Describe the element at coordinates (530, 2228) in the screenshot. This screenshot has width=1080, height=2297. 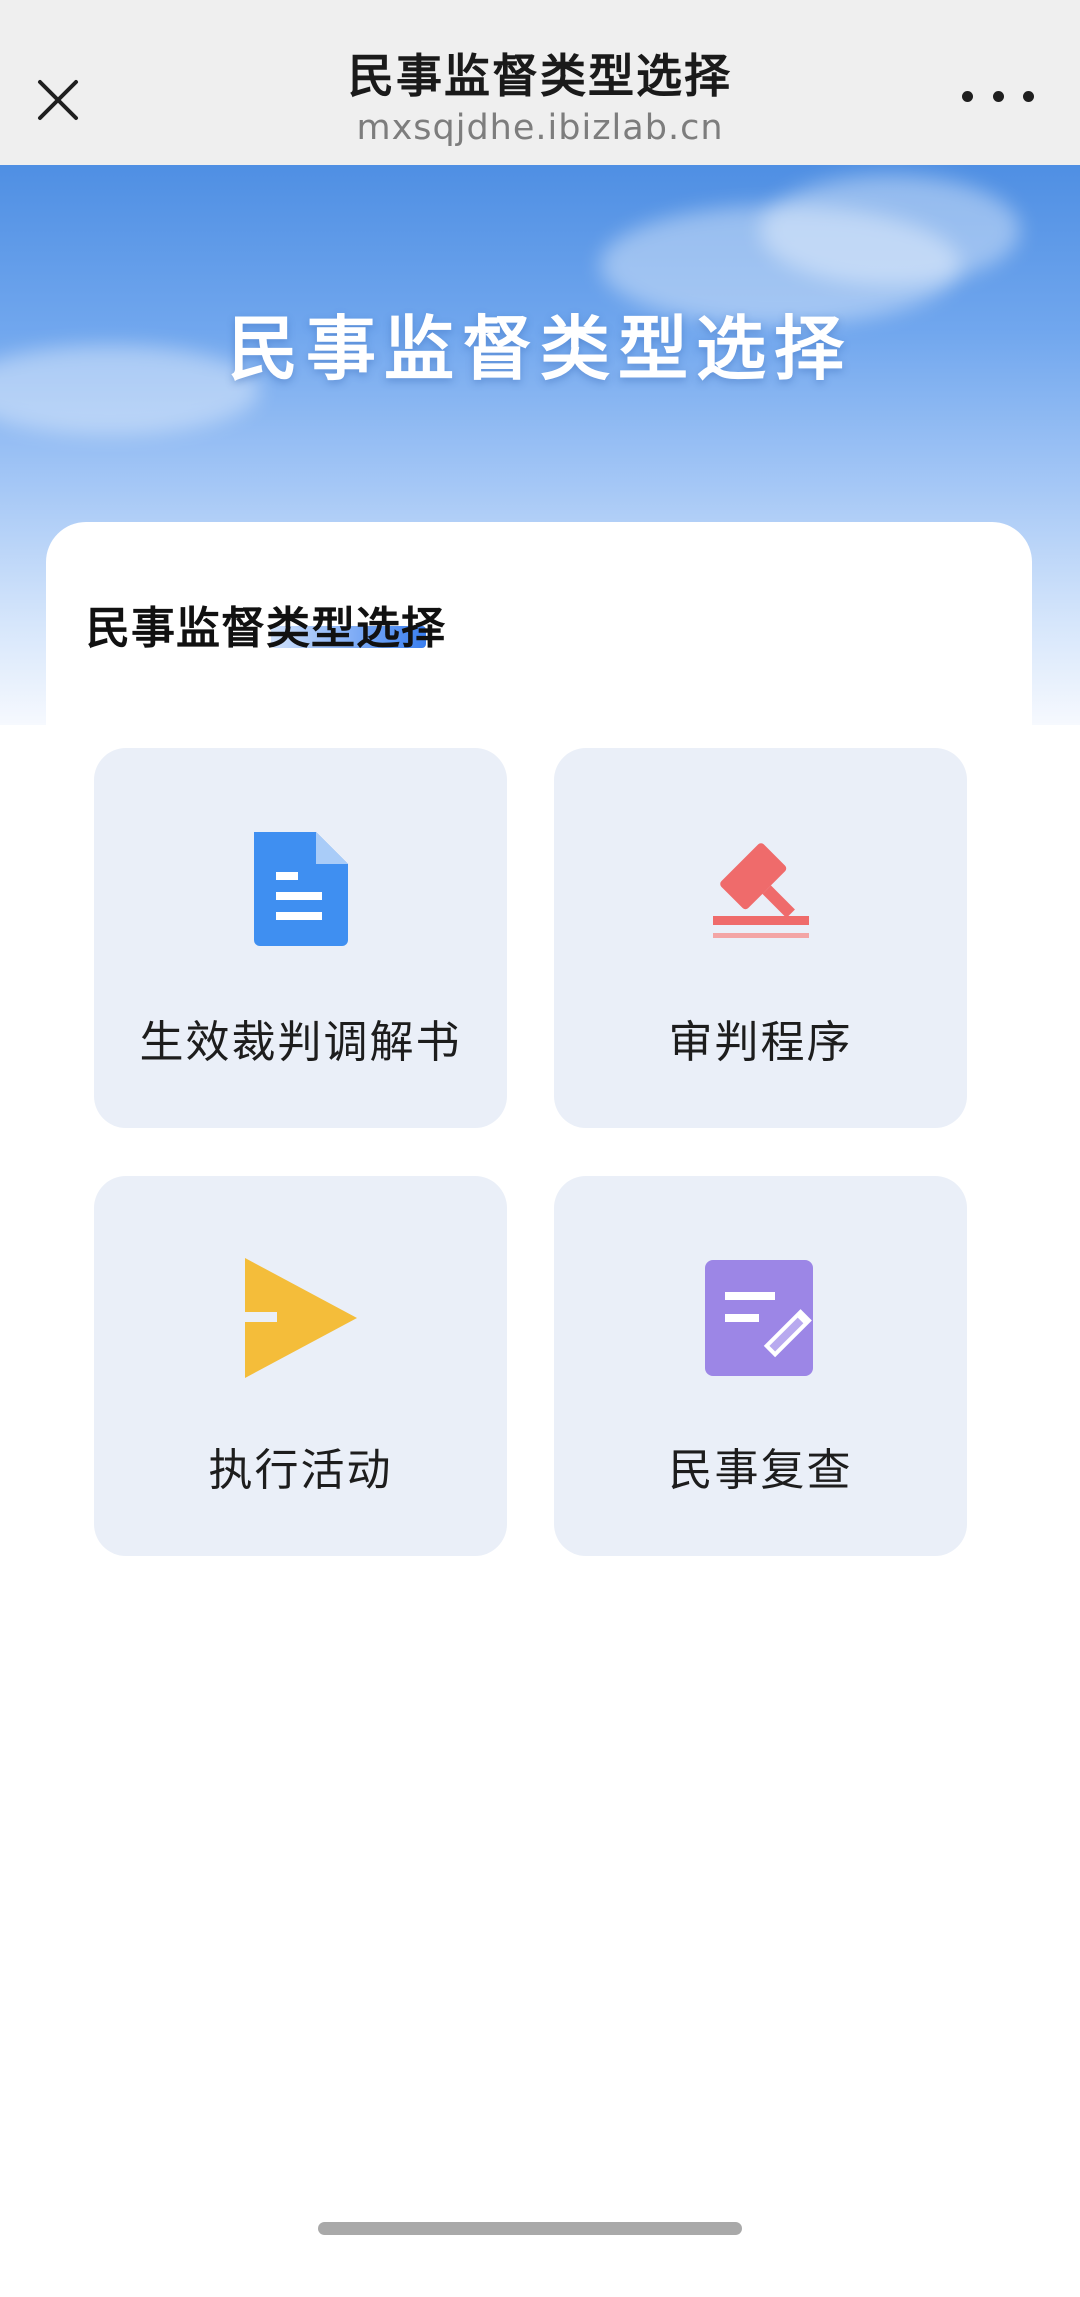
I see `home-indicator` at that location.